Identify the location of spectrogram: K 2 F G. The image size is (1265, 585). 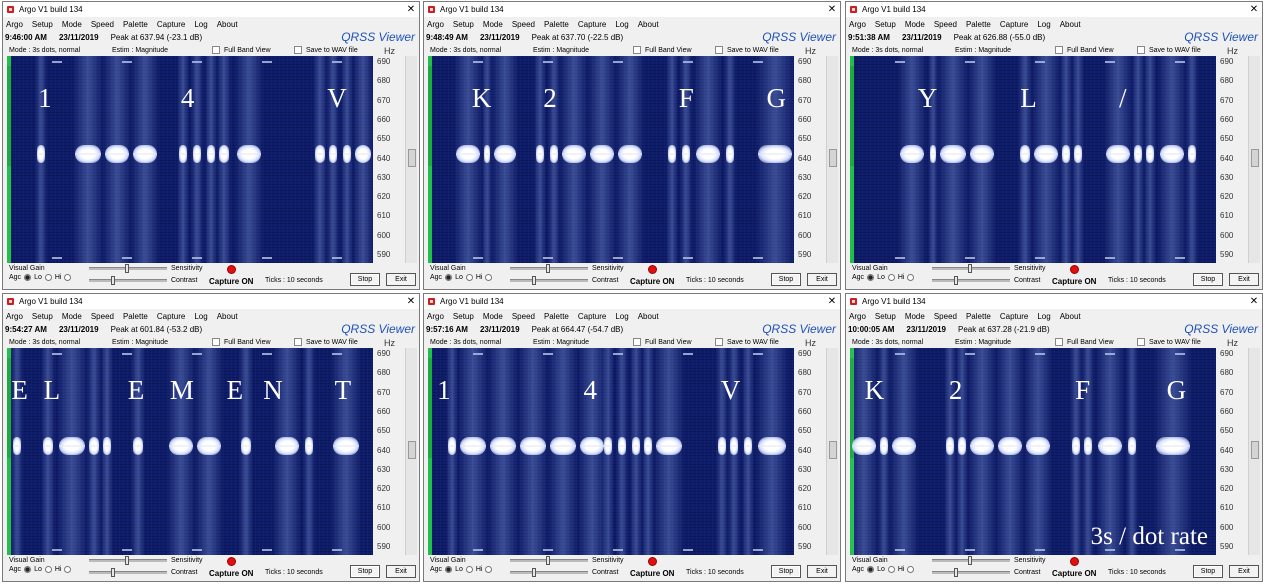
(611, 159).